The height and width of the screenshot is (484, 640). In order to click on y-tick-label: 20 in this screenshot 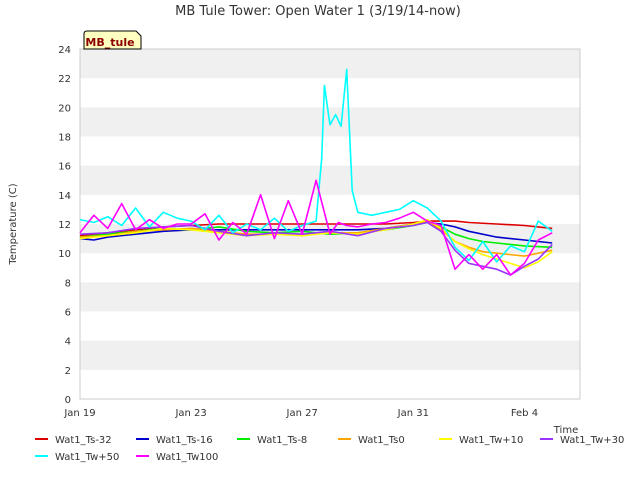, I will do `click(64, 108)`.